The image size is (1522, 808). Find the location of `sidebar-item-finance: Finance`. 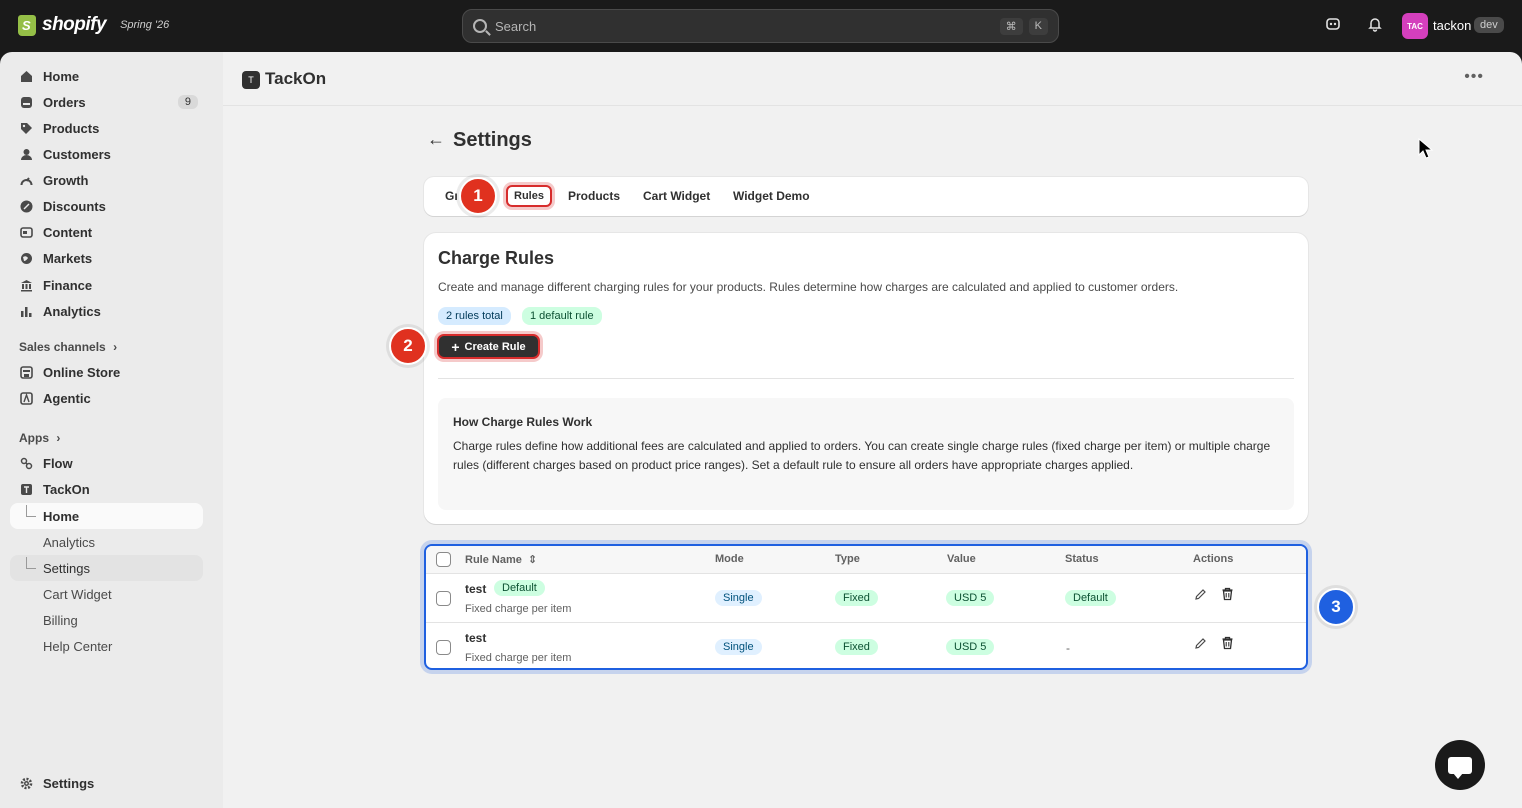

sidebar-item-finance: Finance is located at coordinates (106, 285).